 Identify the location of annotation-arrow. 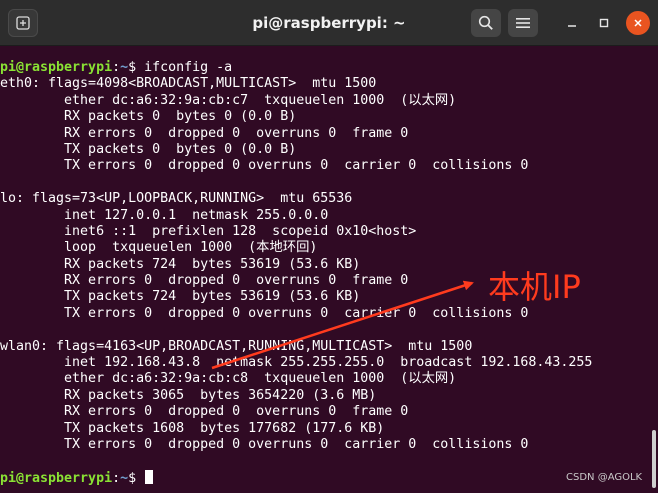
(342, 325).